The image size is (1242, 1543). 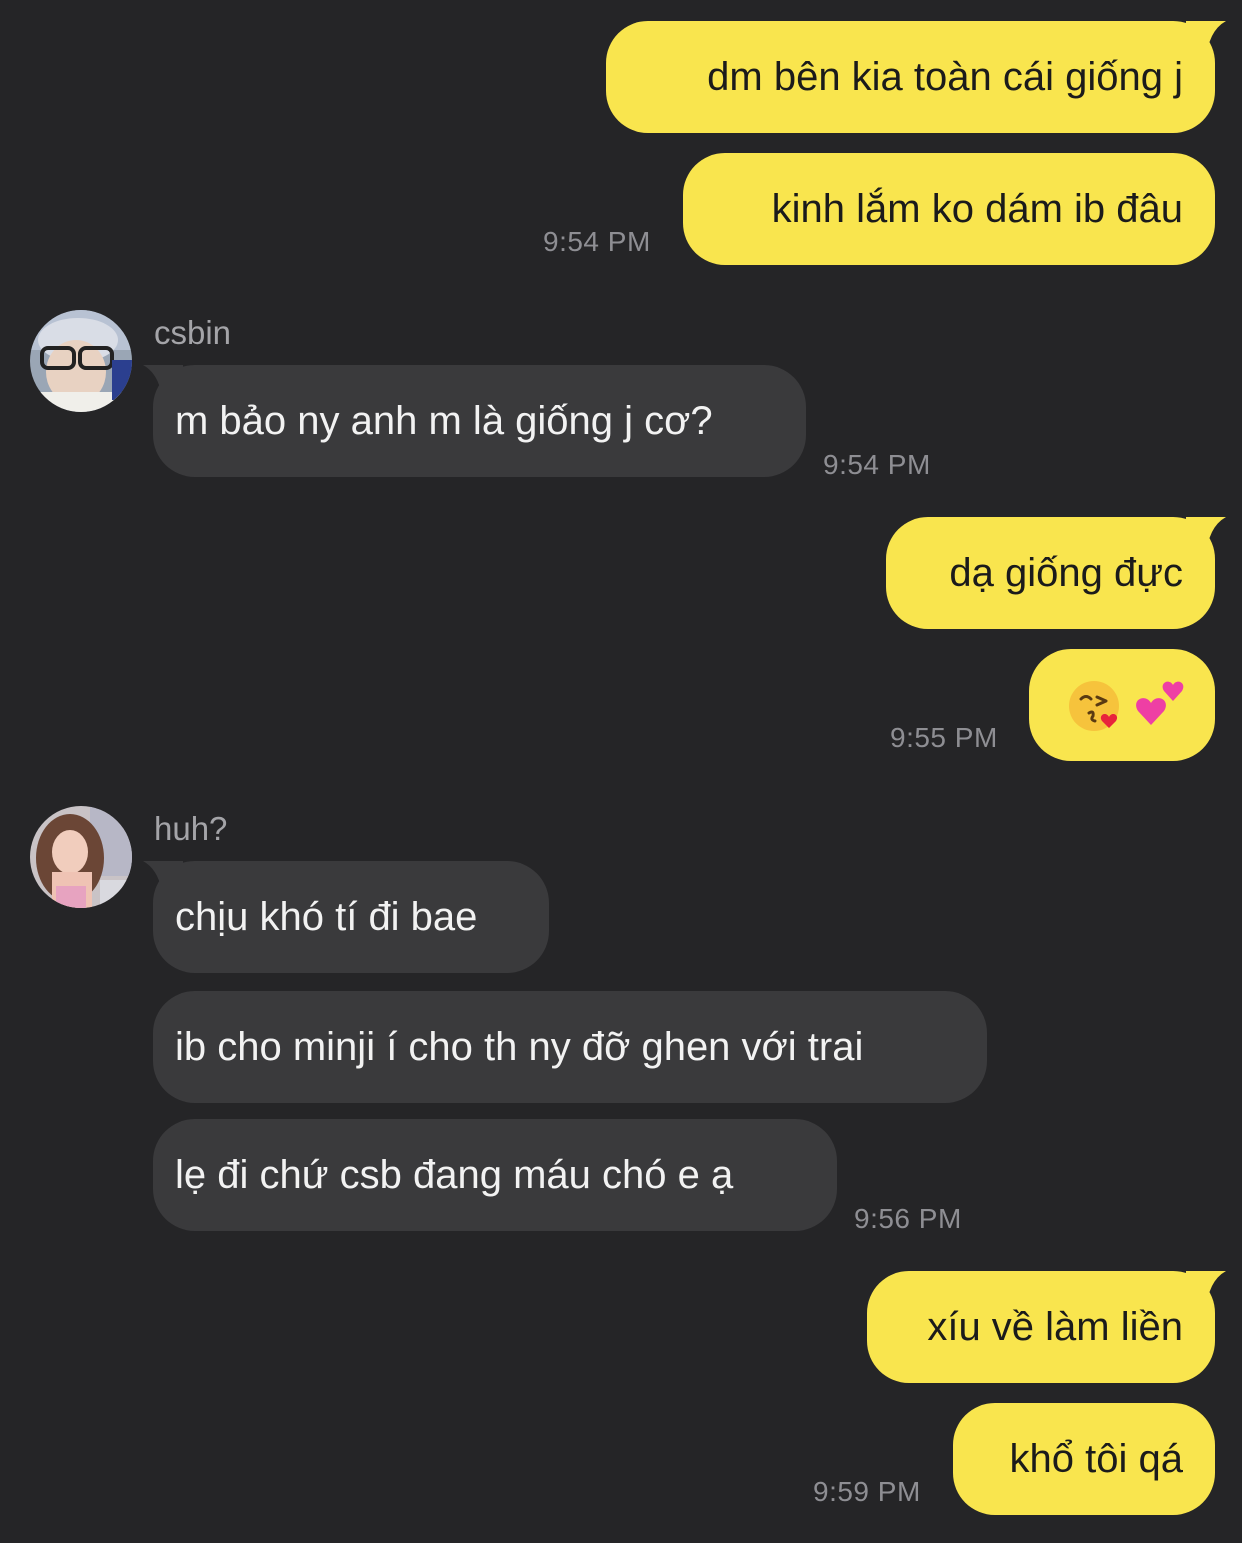 What do you see at coordinates (1094, 706) in the screenshot?
I see `kissing-face-with-heart-icon` at bounding box center [1094, 706].